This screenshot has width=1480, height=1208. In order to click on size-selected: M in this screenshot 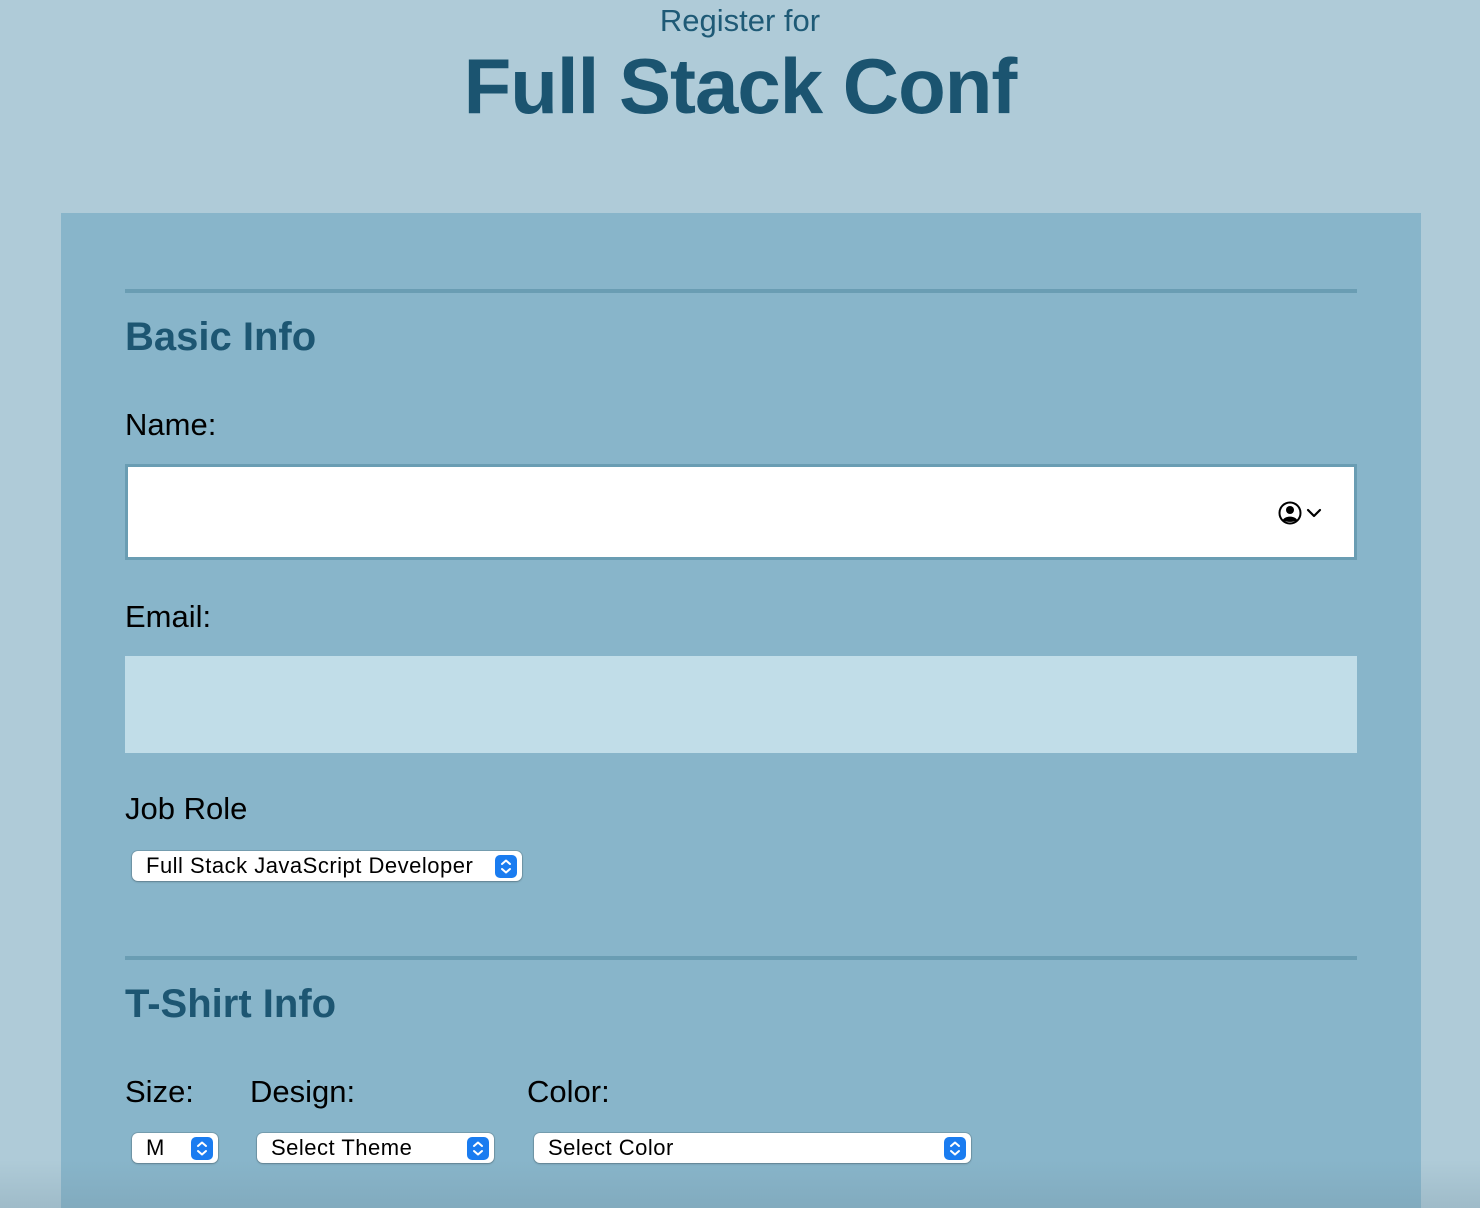, I will do `click(155, 1147)`.